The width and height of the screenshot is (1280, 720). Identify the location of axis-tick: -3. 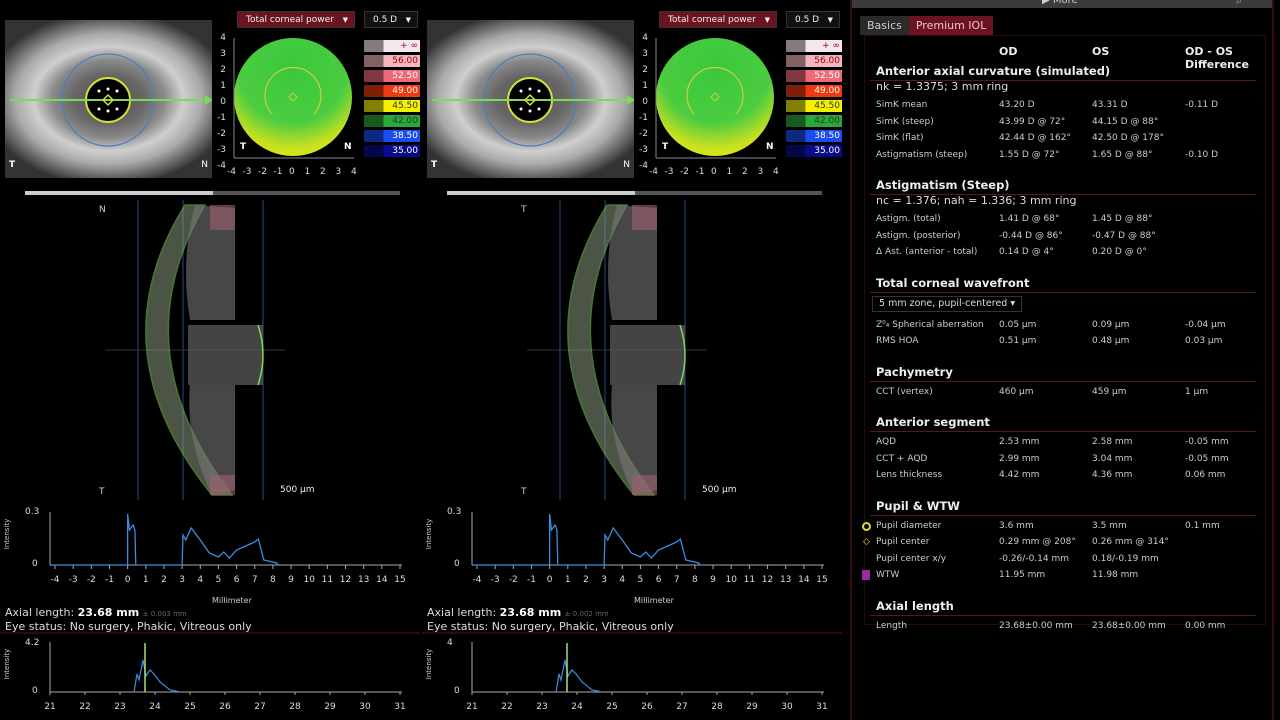
(73, 580).